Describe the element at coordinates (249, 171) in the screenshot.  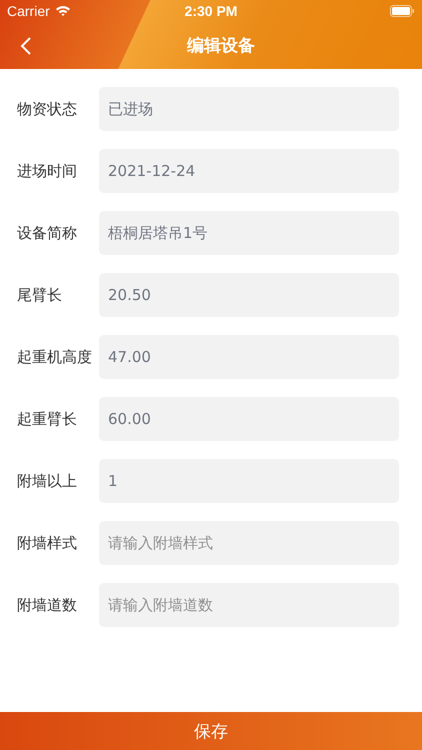
I see `input-field: 2021-12-24` at that location.